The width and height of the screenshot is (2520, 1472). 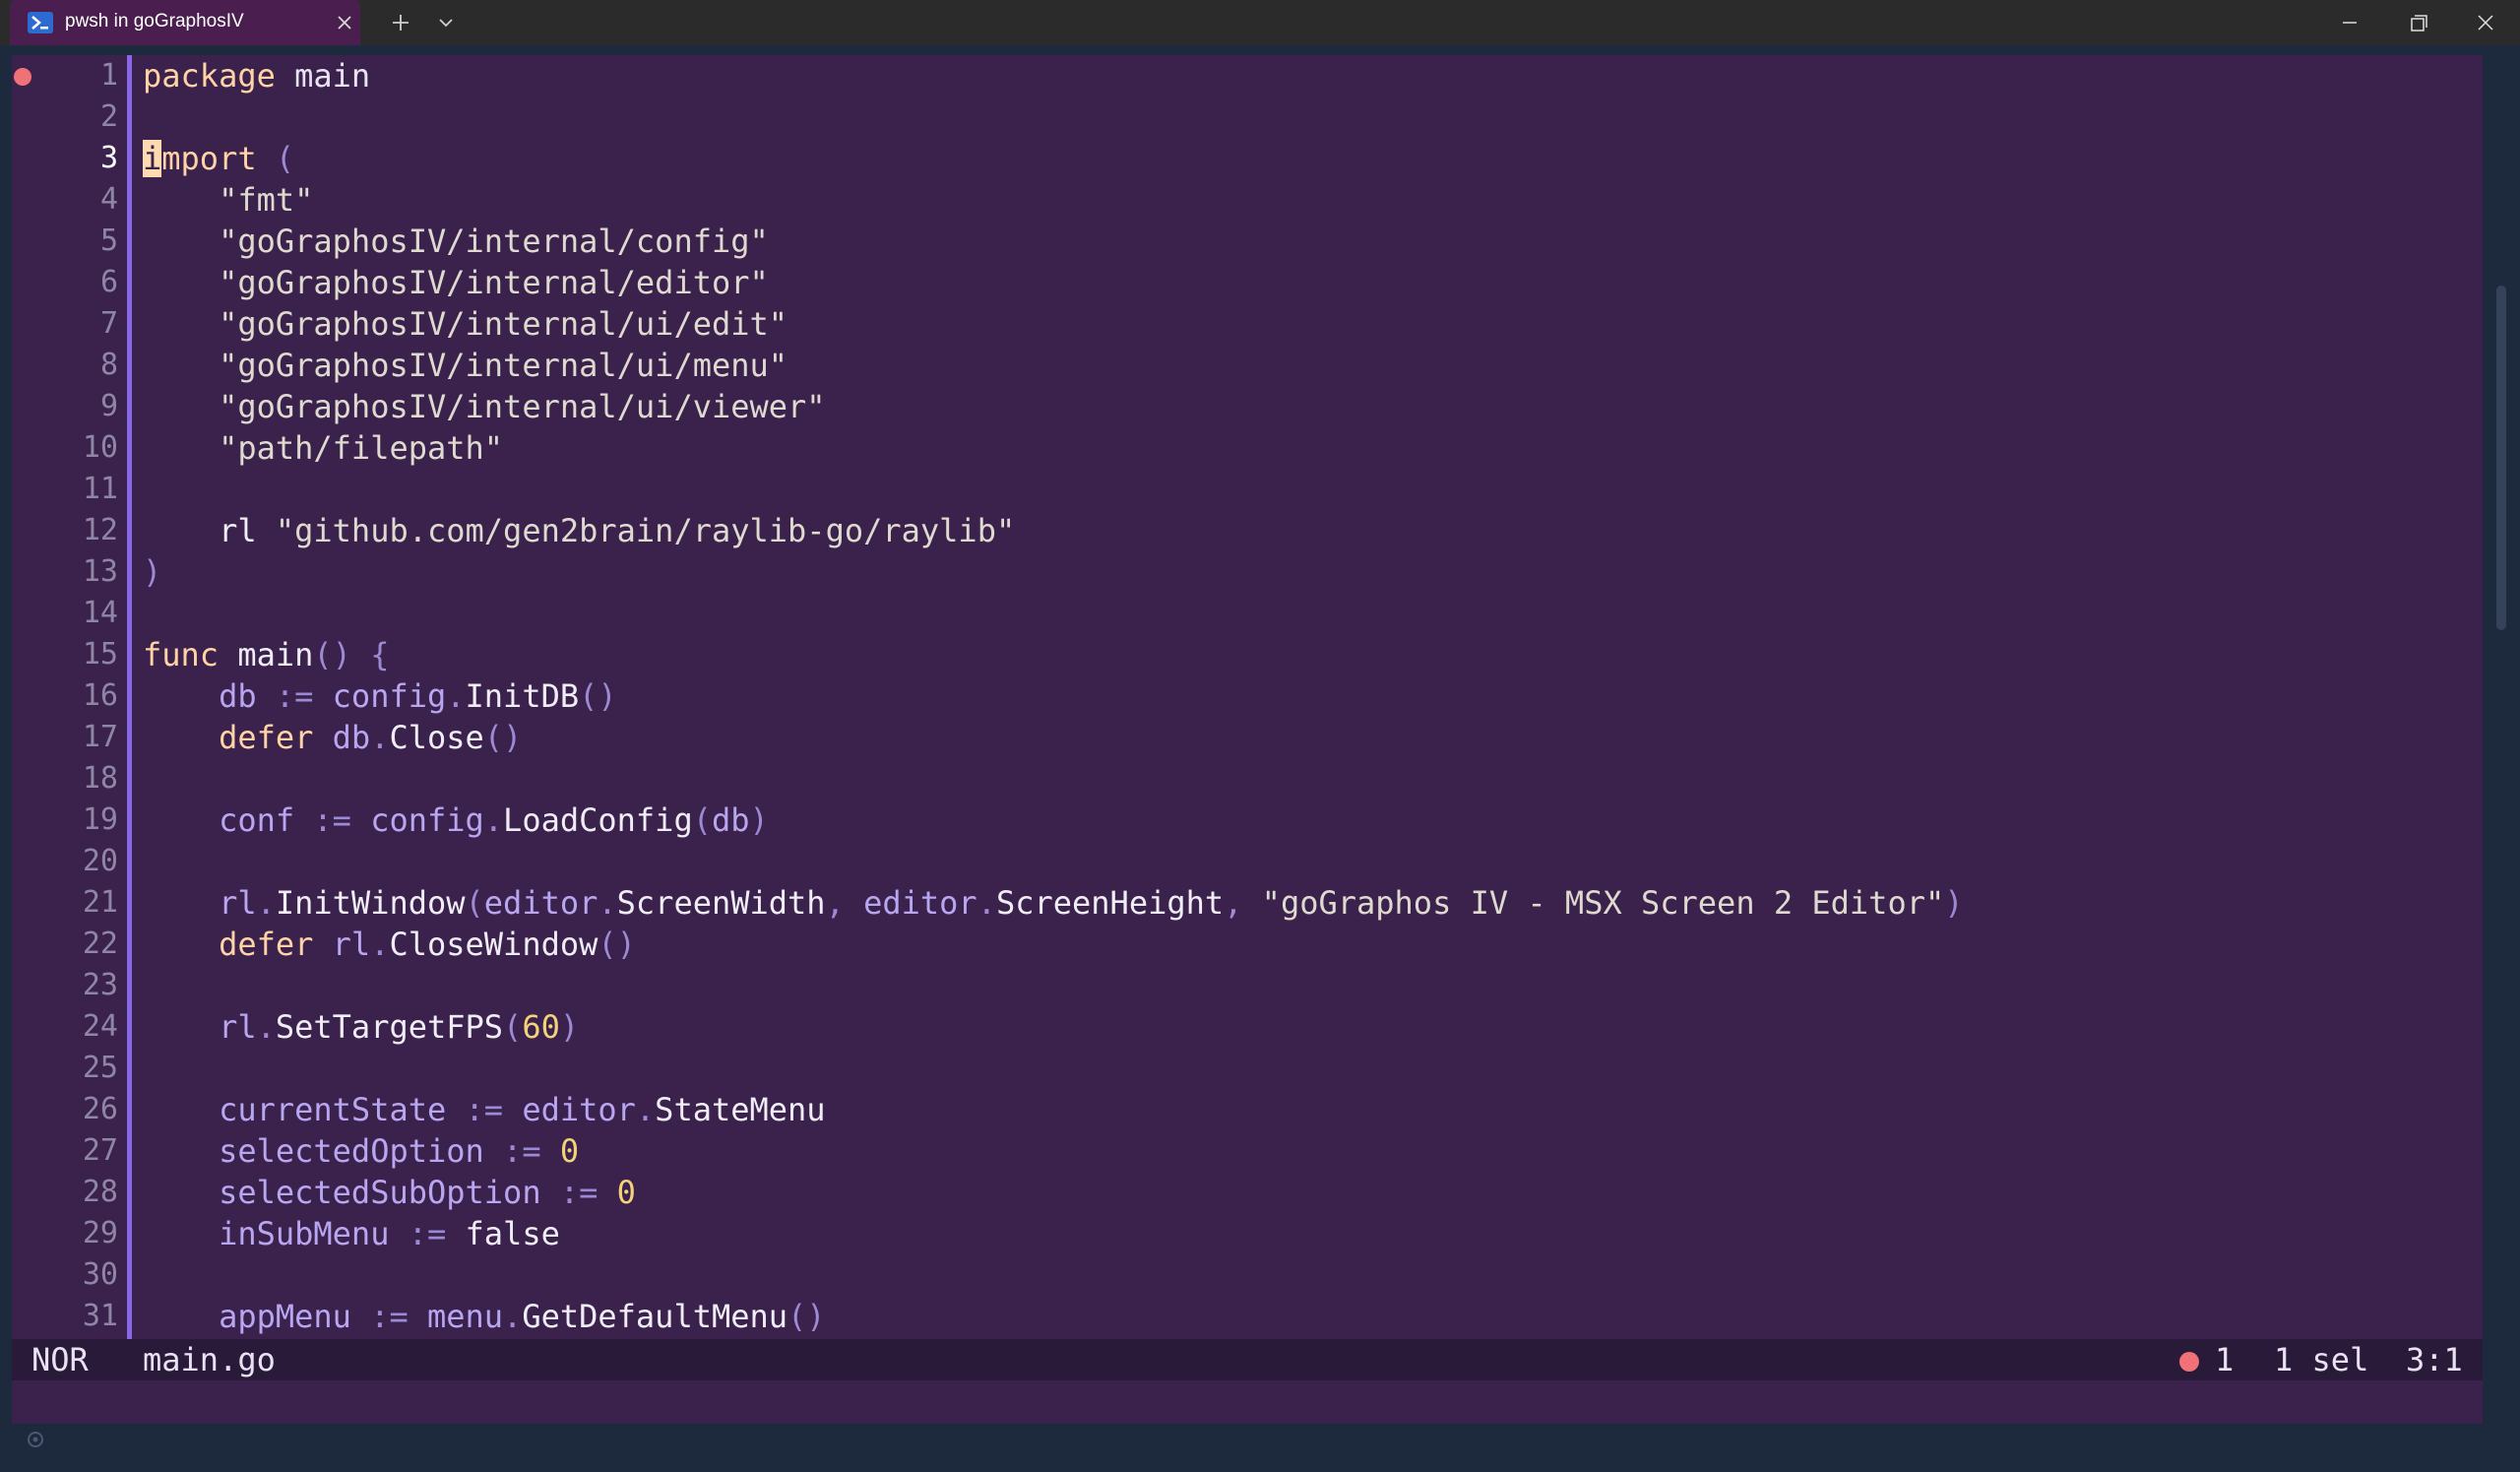 I want to click on chevron-down-icon, so click(x=446, y=22).